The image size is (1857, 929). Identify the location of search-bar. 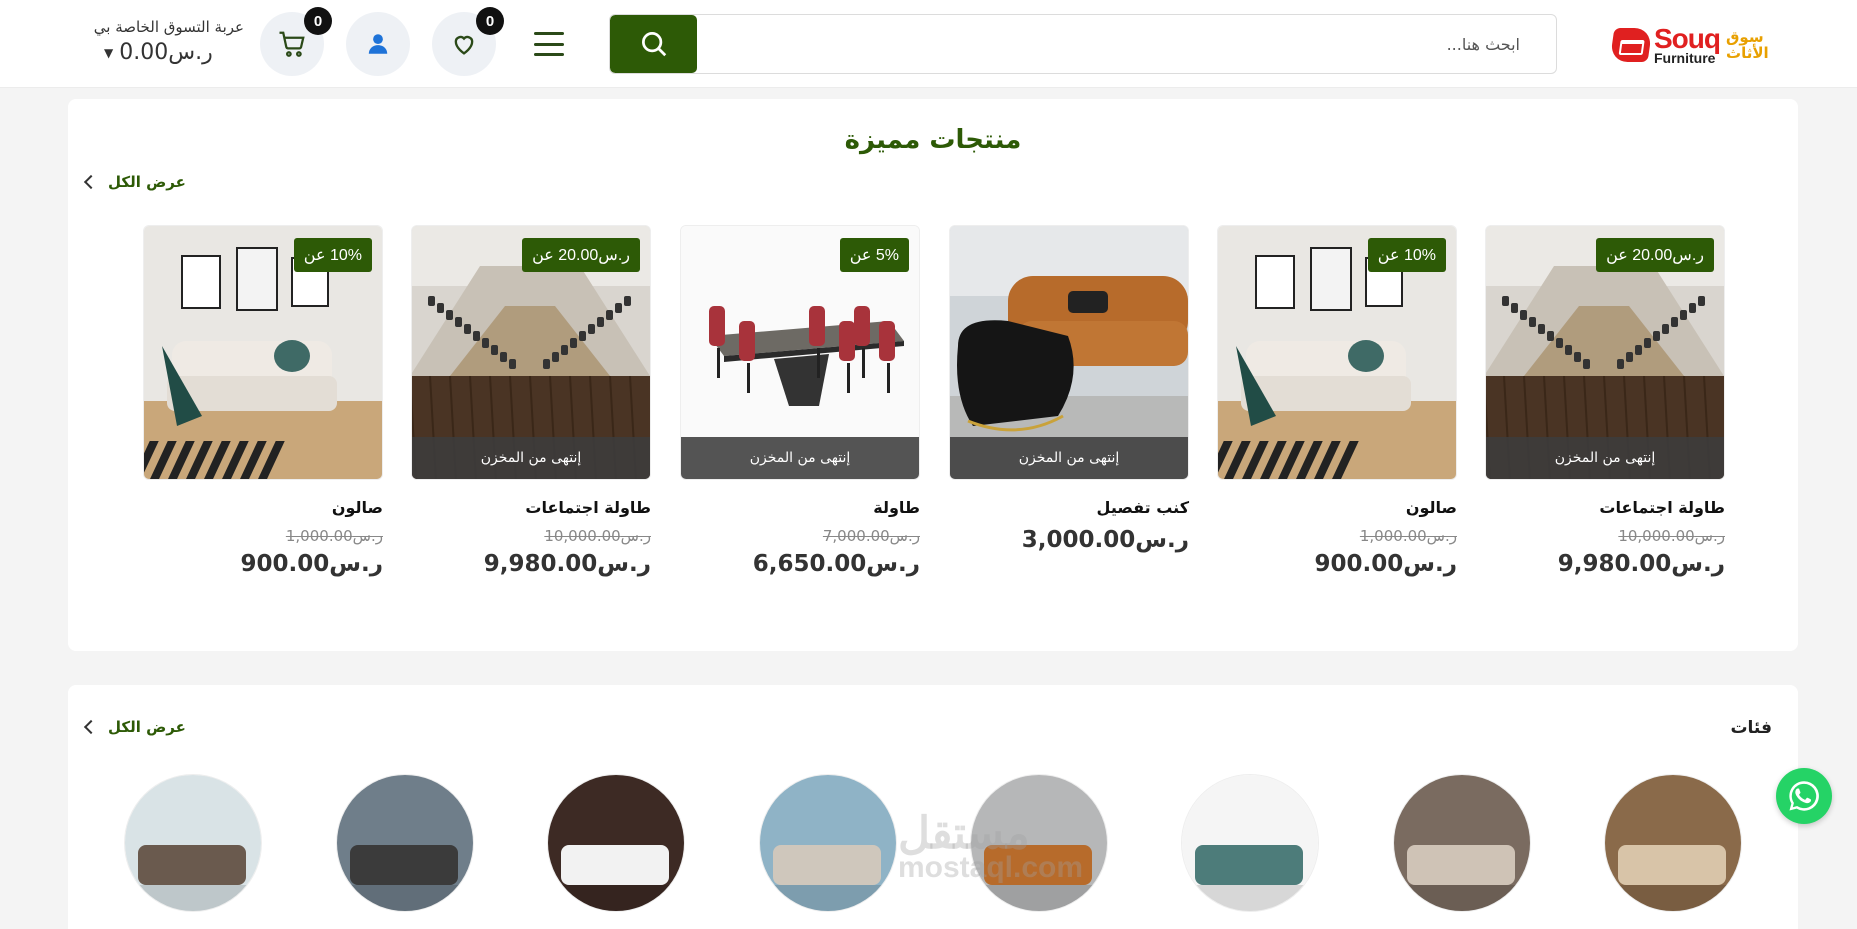
(1083, 44).